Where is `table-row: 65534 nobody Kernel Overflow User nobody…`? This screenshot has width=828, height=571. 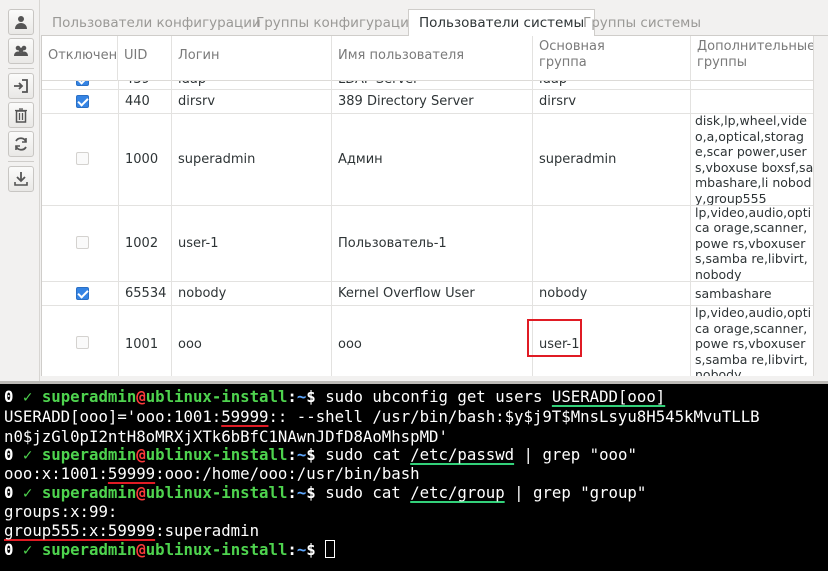 table-row: 65534 nobody Kernel Overflow User nobody… is located at coordinates (427, 294).